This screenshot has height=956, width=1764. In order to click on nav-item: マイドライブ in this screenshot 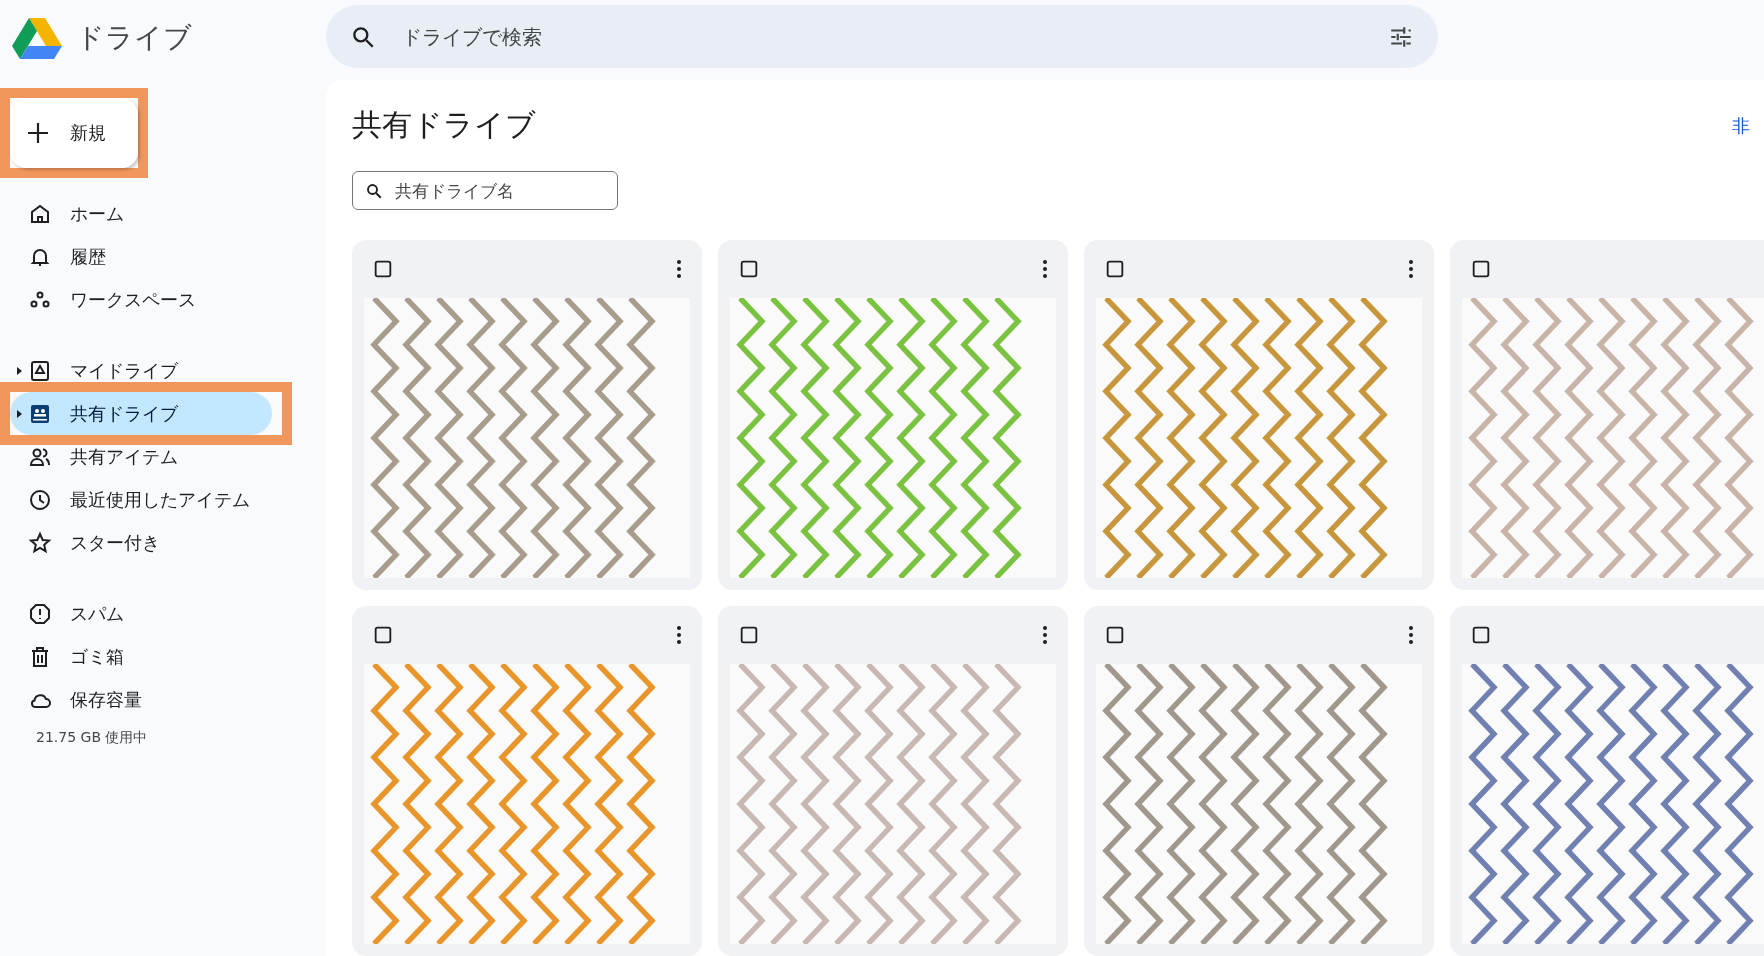, I will do `click(140, 370)`.